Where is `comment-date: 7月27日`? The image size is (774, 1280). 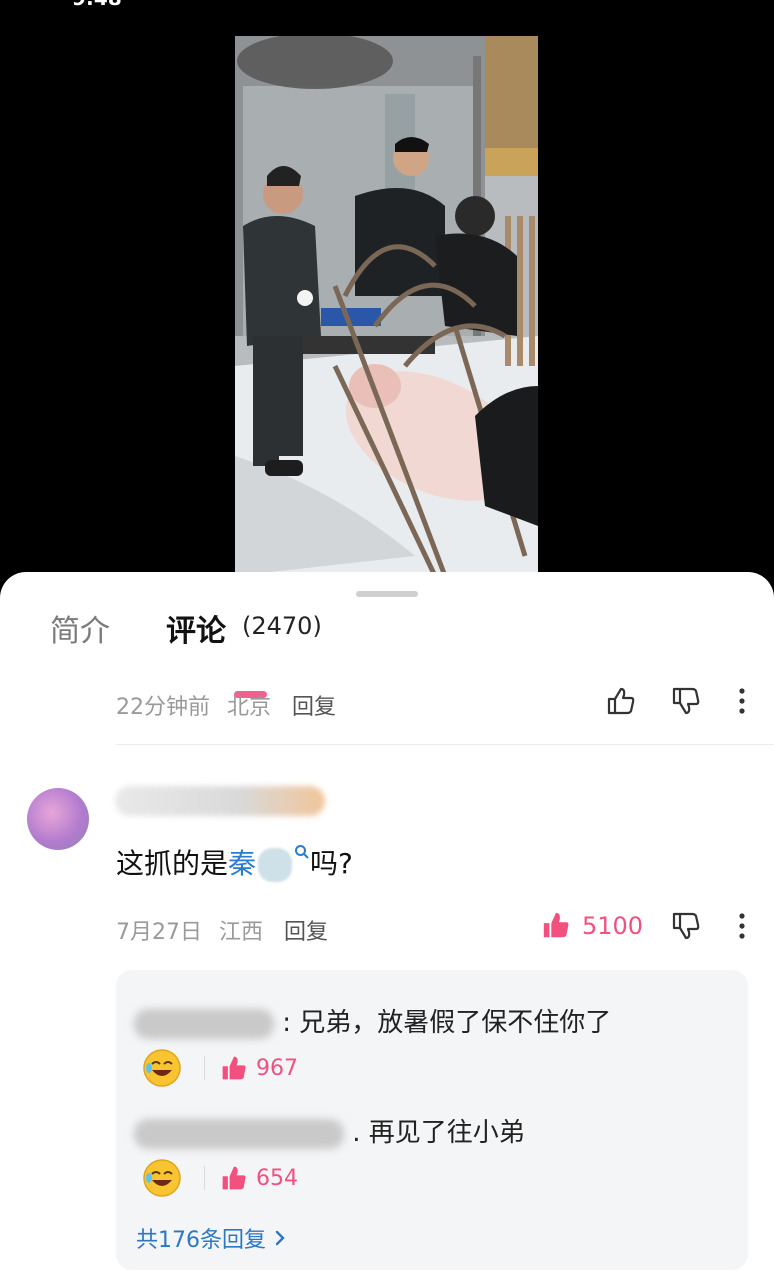
comment-date: 7月27日 is located at coordinates (159, 932).